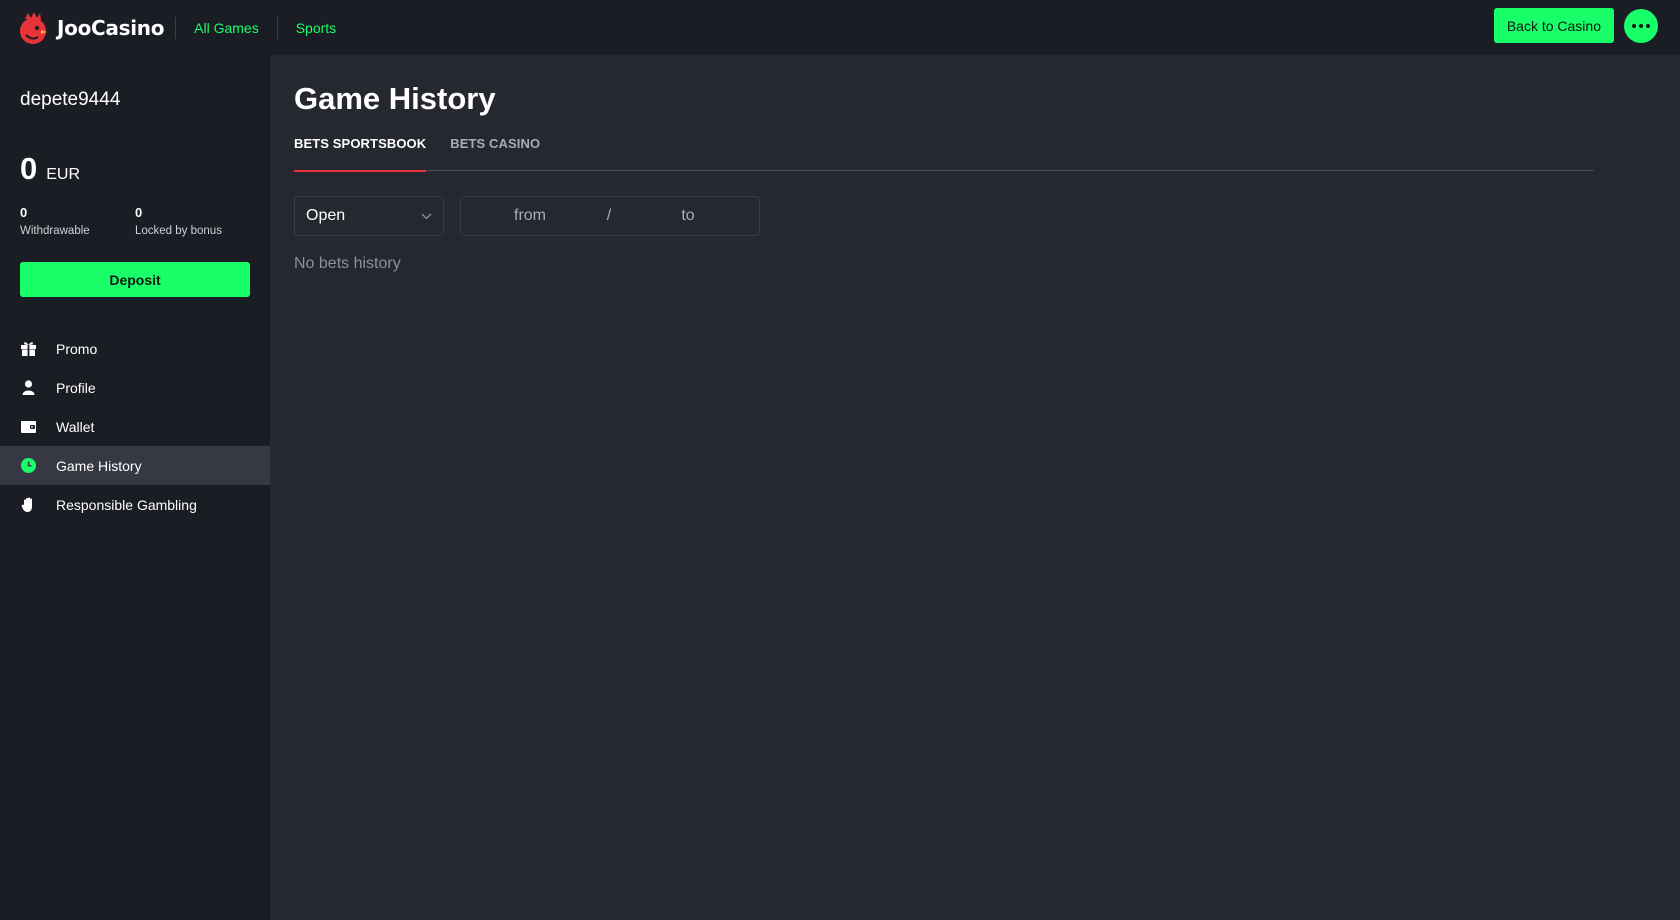 The width and height of the screenshot is (1680, 920). I want to click on sidebar-item-wallet: Wallet, so click(135, 426).